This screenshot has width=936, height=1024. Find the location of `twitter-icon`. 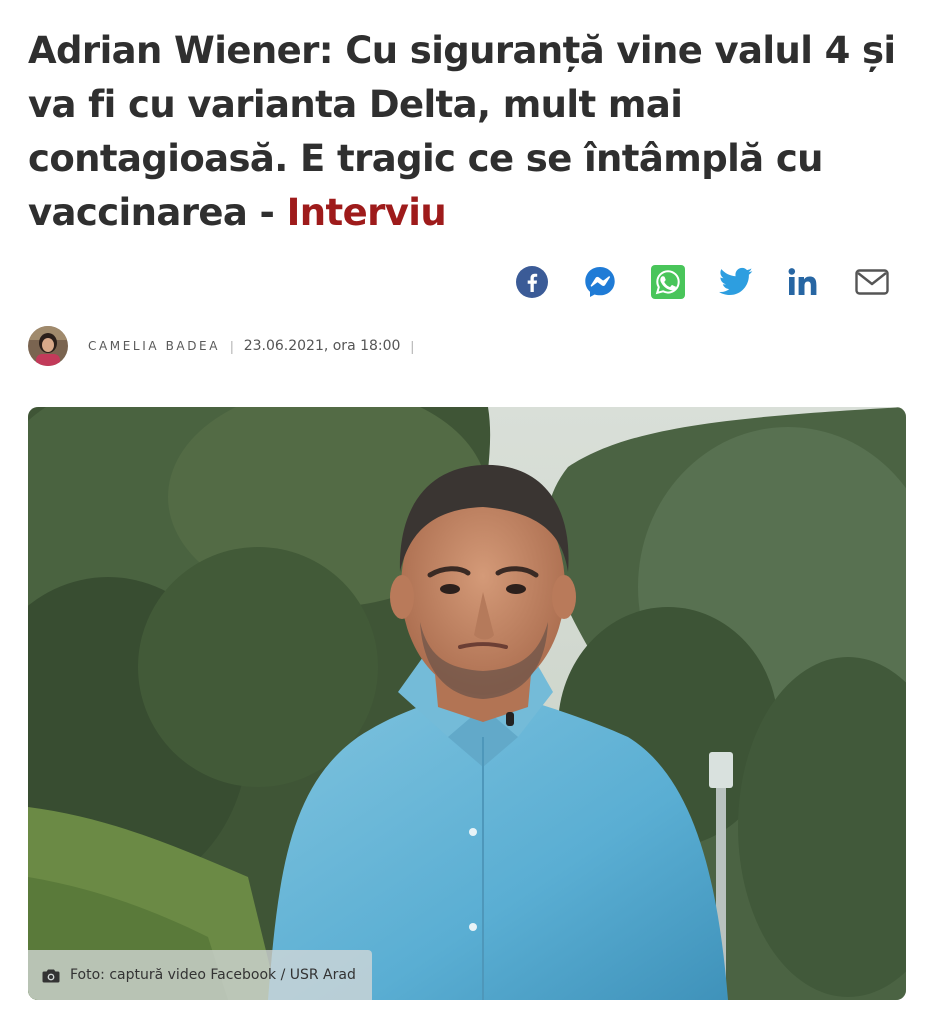

twitter-icon is located at coordinates (736, 281).